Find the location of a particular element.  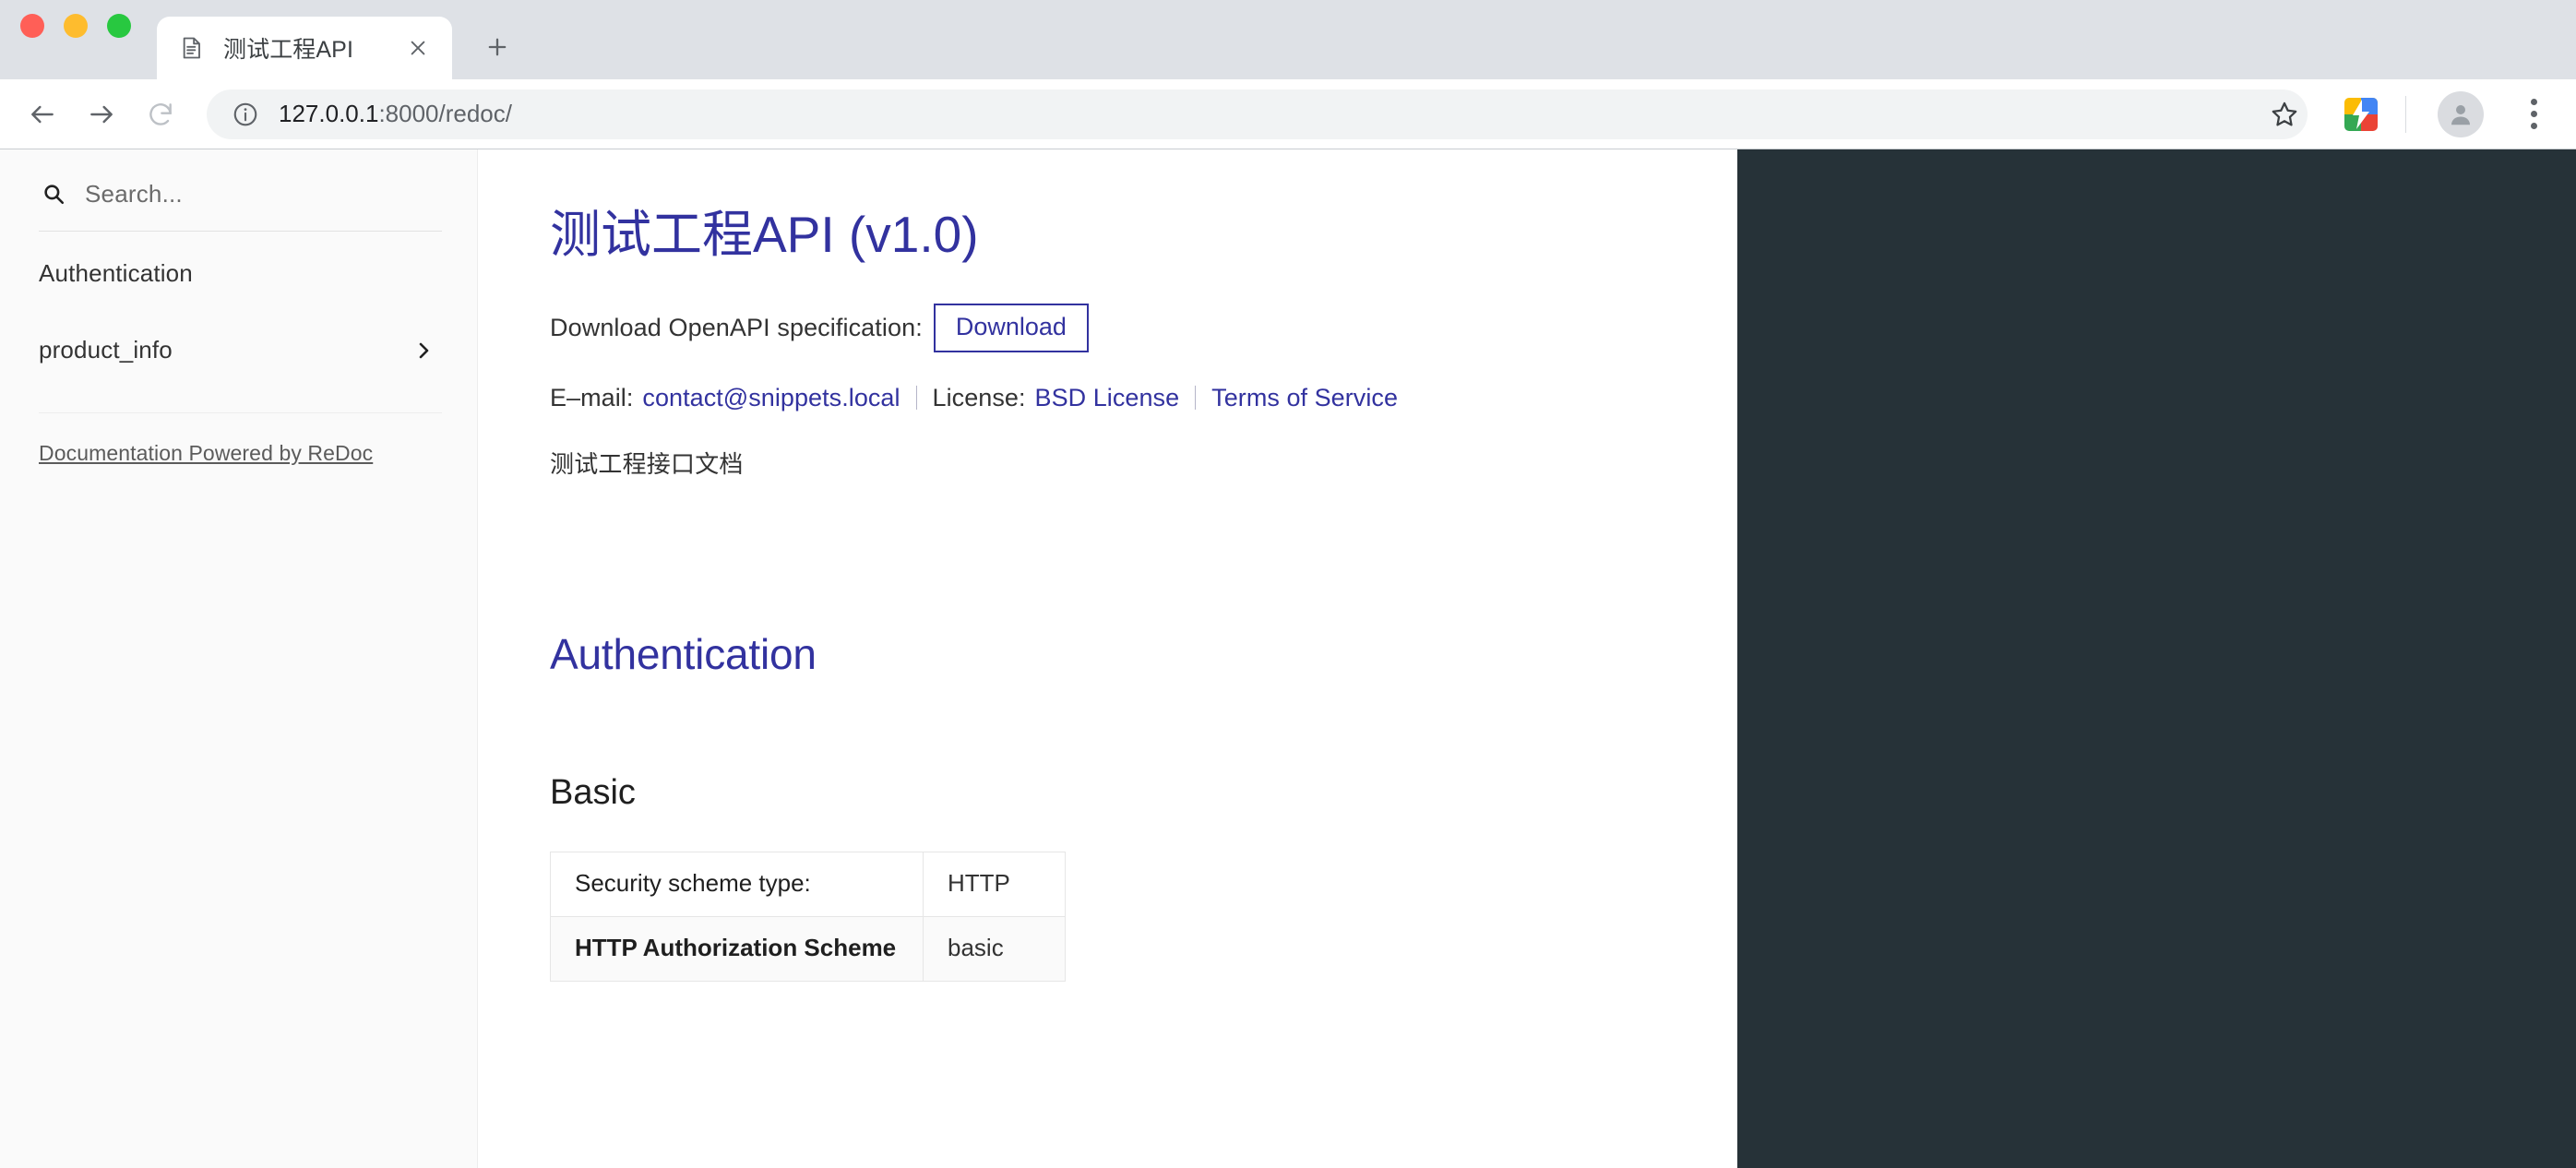

table-row: HTTP Authorization Scheme basic is located at coordinates (808, 949).